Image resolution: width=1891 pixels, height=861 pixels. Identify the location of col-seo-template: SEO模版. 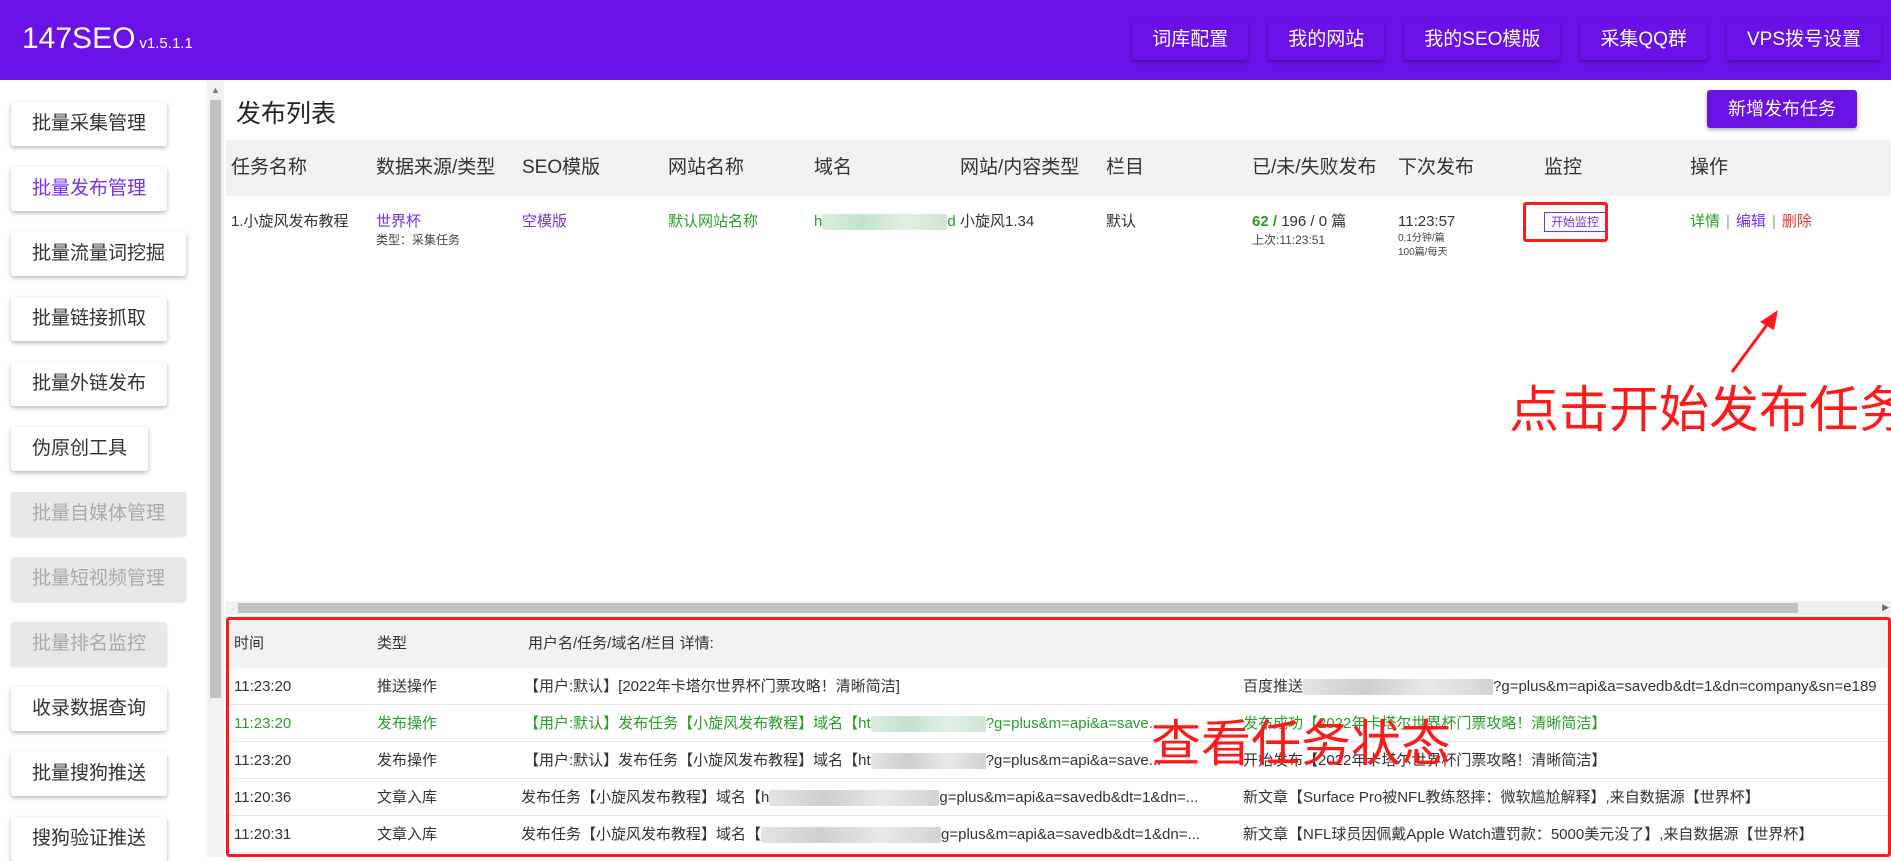
(561, 167).